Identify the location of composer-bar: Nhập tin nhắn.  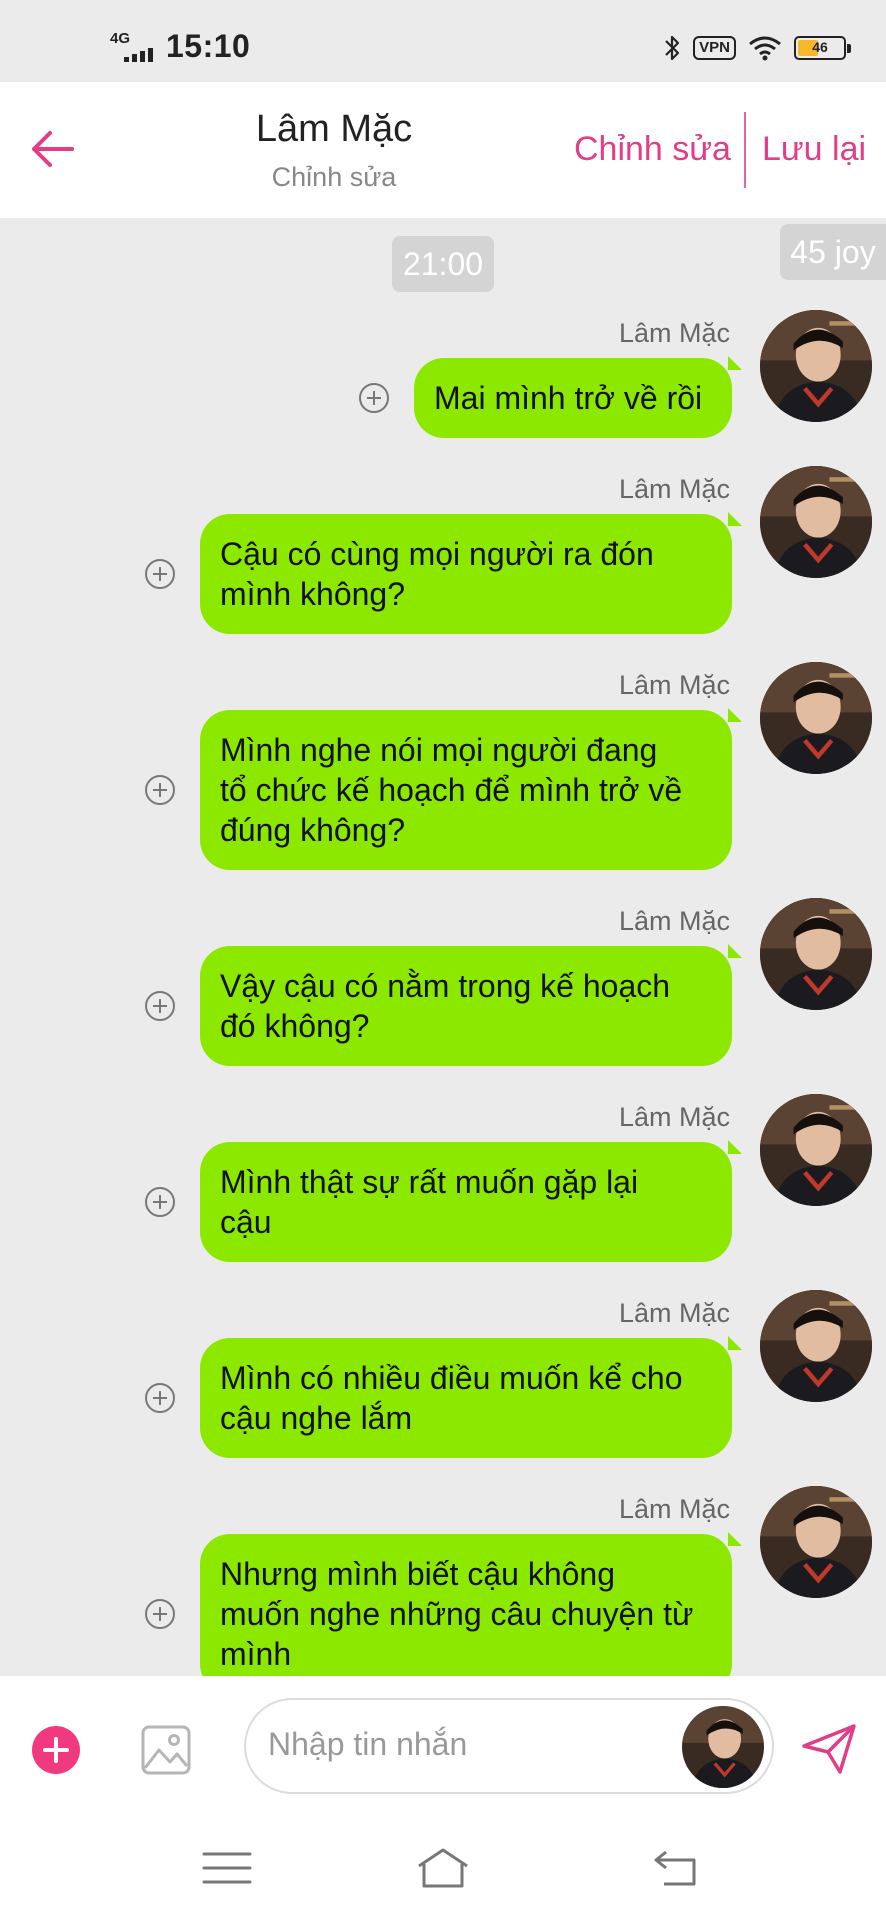
(443, 1746).